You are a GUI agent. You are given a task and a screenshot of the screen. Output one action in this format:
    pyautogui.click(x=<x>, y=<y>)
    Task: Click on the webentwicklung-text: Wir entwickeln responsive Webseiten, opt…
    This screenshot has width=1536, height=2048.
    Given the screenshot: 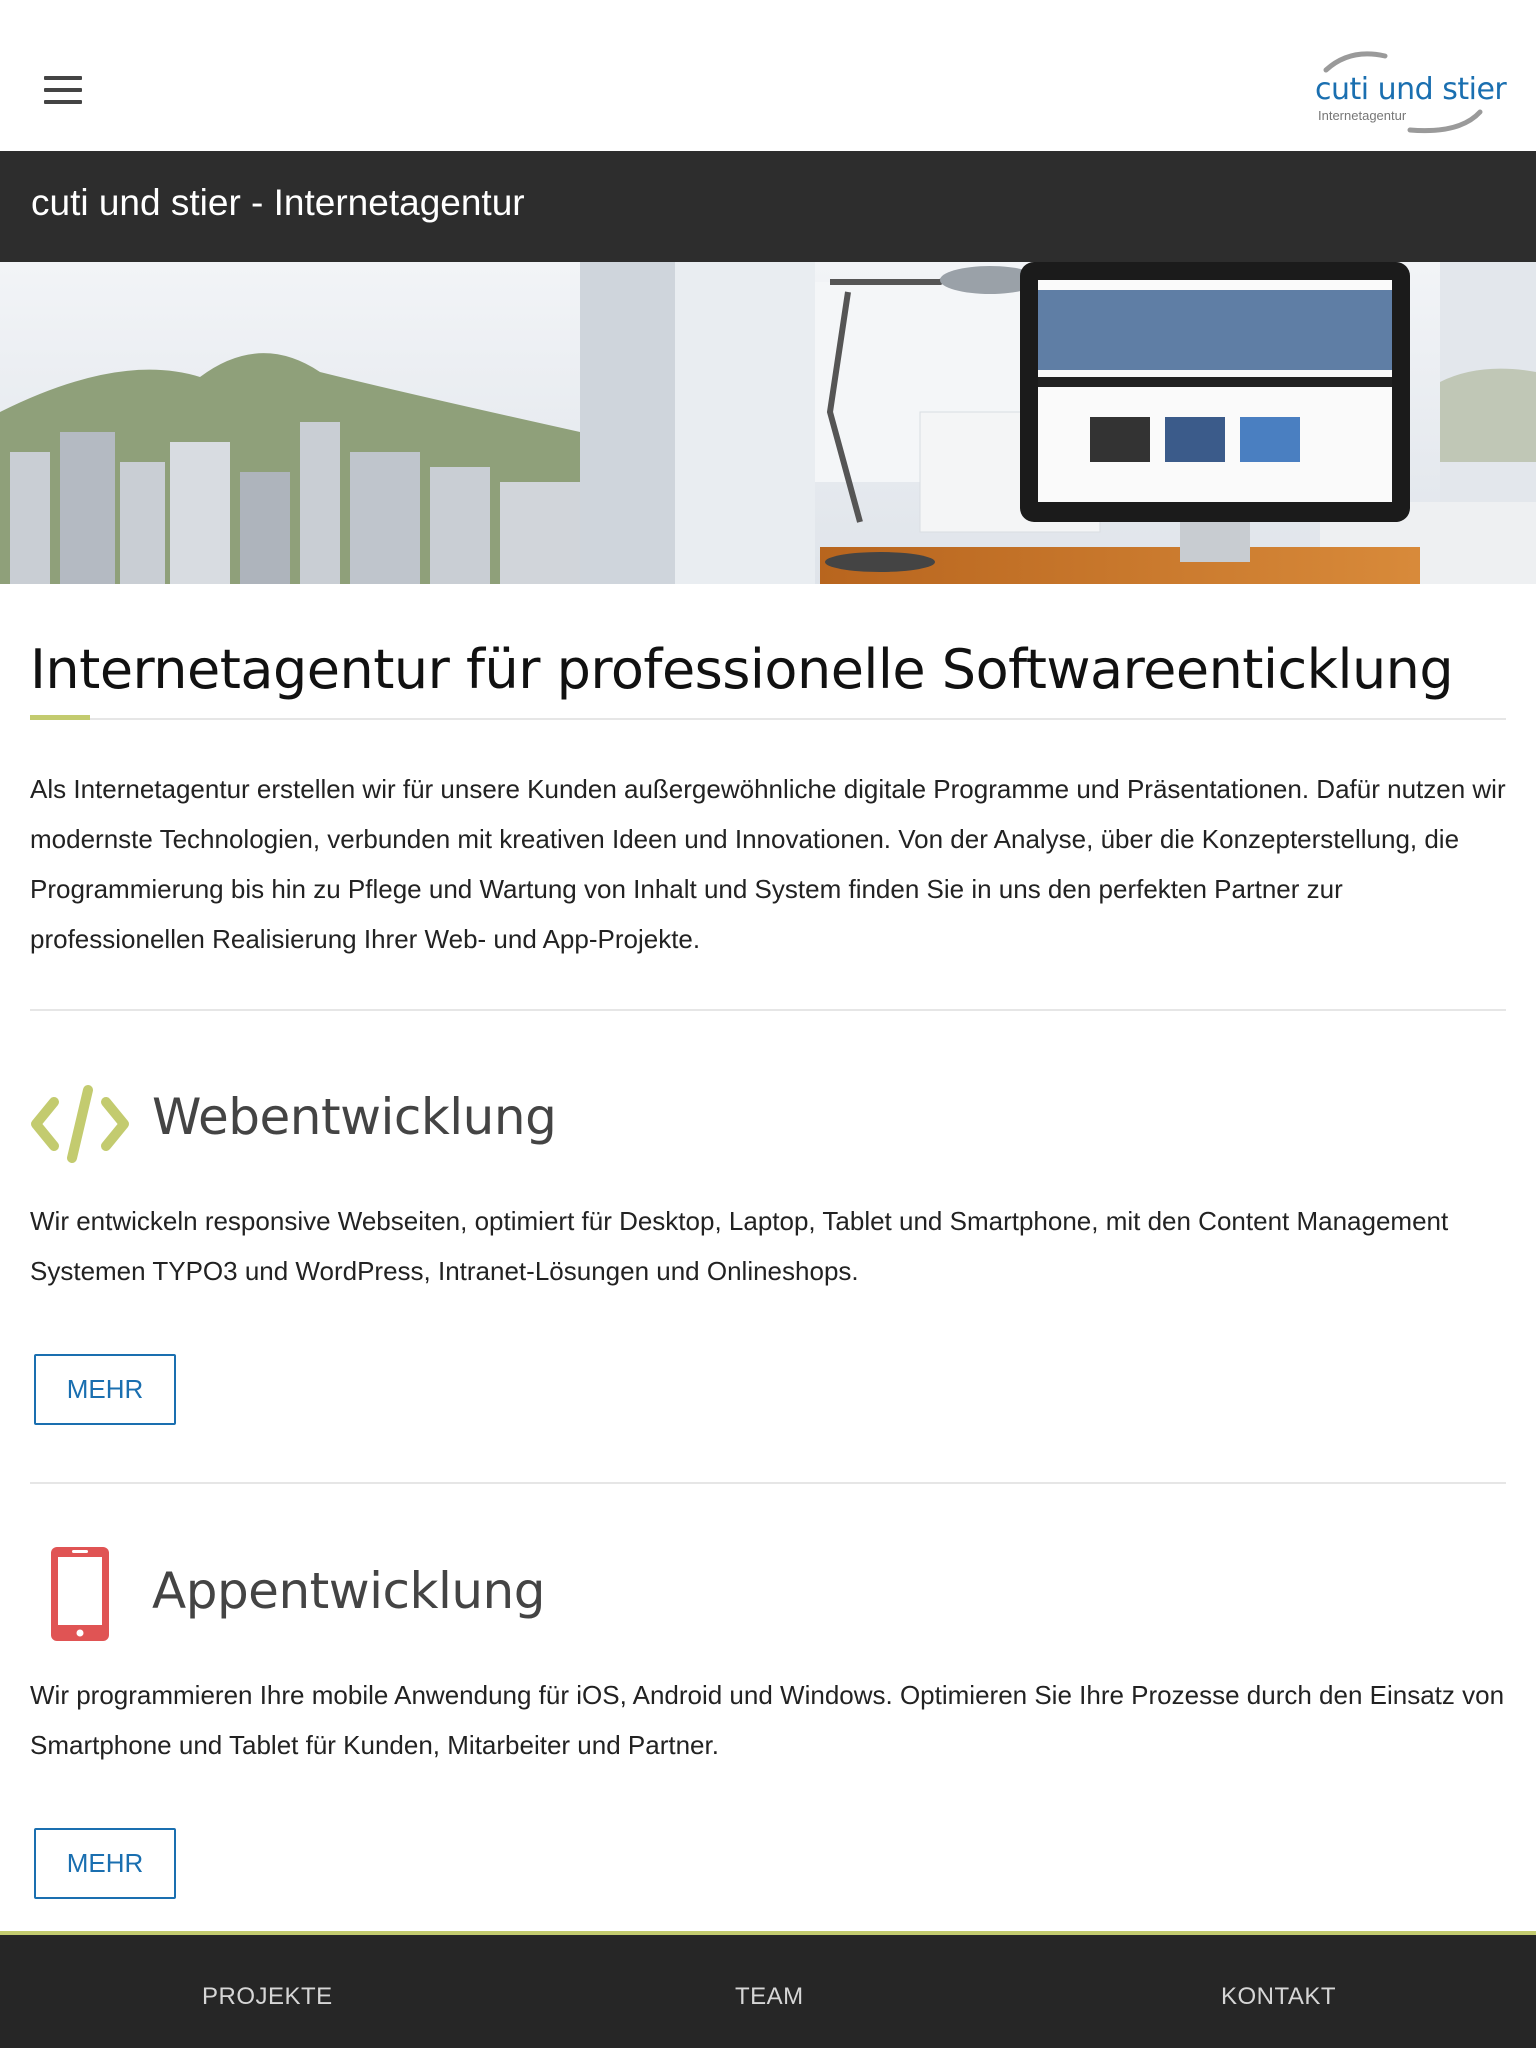 What is the action you would take?
    pyautogui.click(x=739, y=1246)
    